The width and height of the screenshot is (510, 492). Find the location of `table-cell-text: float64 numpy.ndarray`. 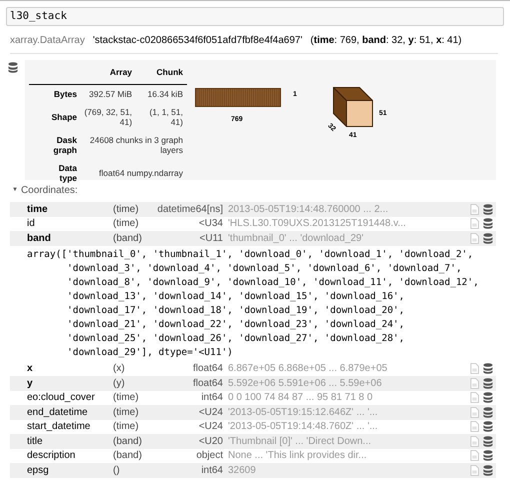

table-cell-text: float64 numpy.ndarray is located at coordinates (140, 173).